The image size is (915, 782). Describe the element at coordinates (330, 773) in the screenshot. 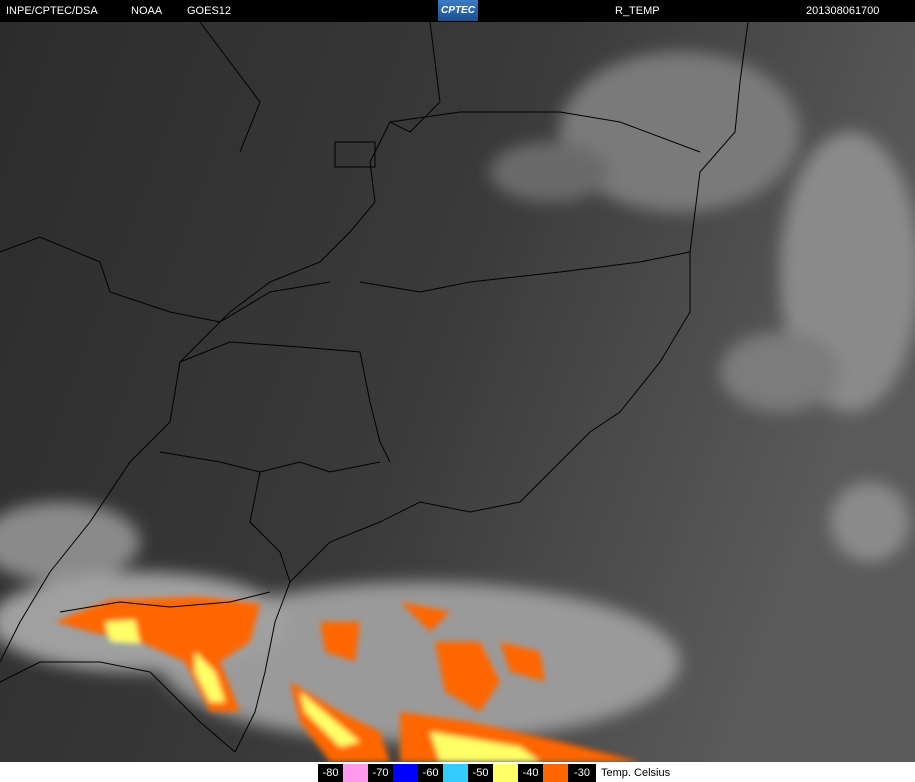

I see `legend-label--80: -80` at that location.